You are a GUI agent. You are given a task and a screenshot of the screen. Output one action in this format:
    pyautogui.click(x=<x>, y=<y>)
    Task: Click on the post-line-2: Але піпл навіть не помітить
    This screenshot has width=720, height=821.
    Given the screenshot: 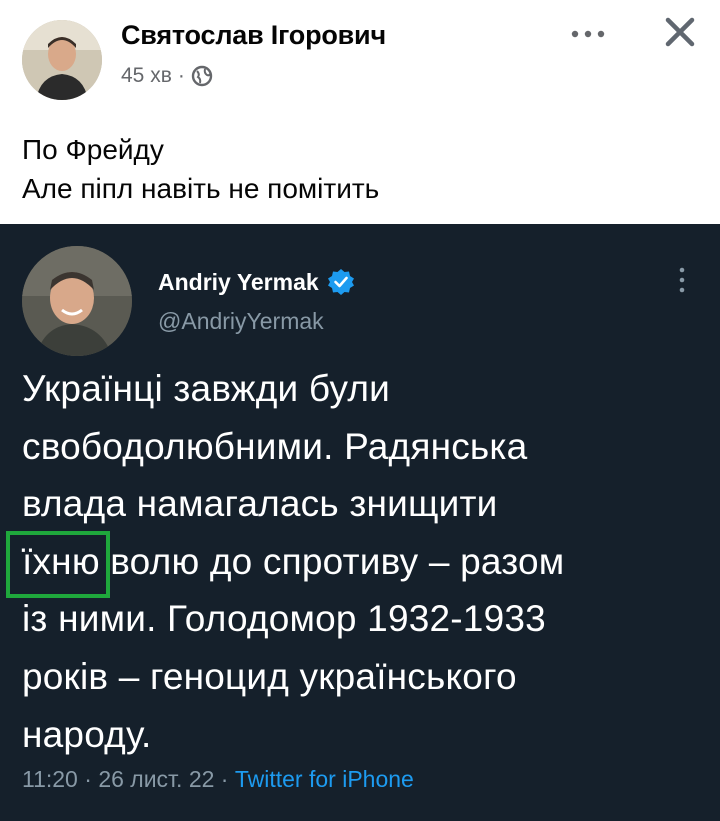 What is the action you would take?
    pyautogui.click(x=201, y=188)
    